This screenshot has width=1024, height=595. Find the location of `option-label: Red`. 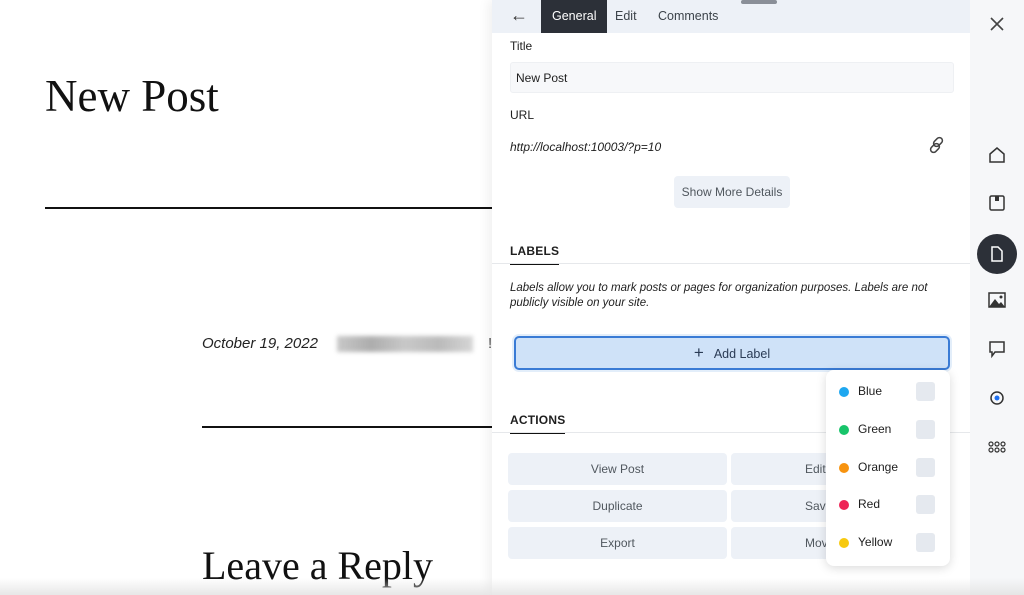

option-label: Red is located at coordinates (869, 504).